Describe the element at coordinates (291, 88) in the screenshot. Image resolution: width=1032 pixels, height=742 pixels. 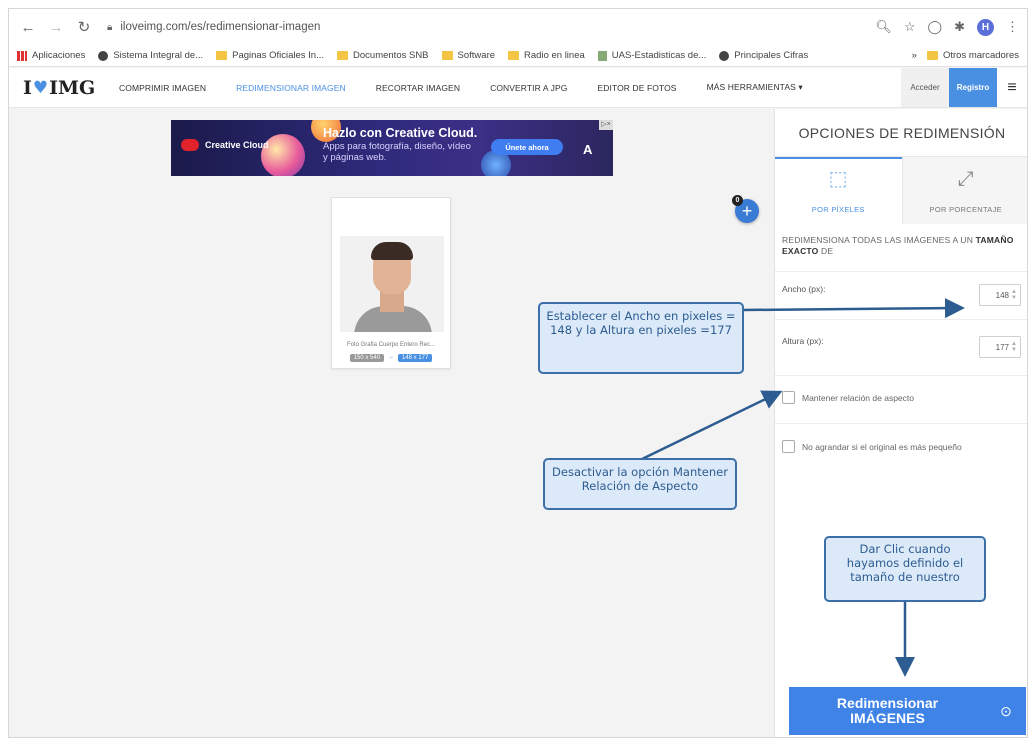
I see `menu-resize: REDIMENSIONAR IMAGEN` at that location.